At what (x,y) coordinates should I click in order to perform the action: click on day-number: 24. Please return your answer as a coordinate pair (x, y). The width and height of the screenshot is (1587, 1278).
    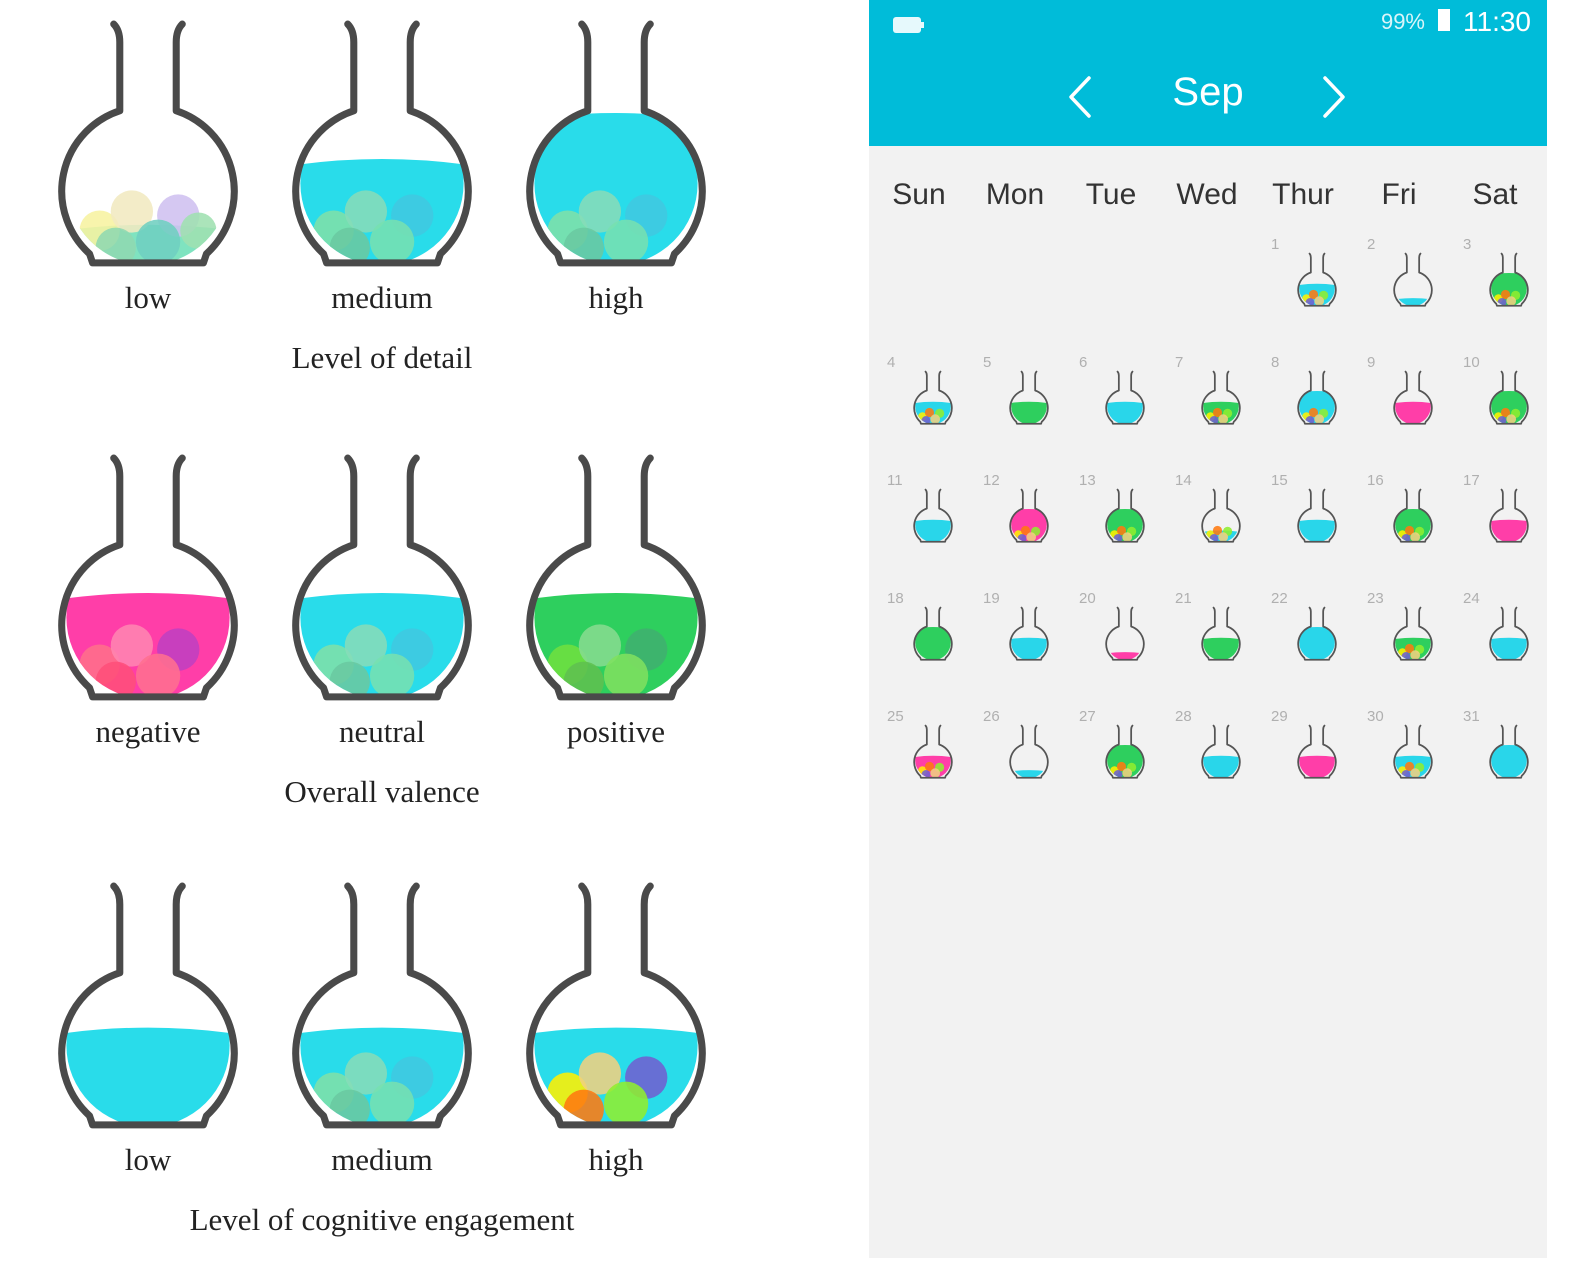
    Looking at the image, I should click on (1471, 598).